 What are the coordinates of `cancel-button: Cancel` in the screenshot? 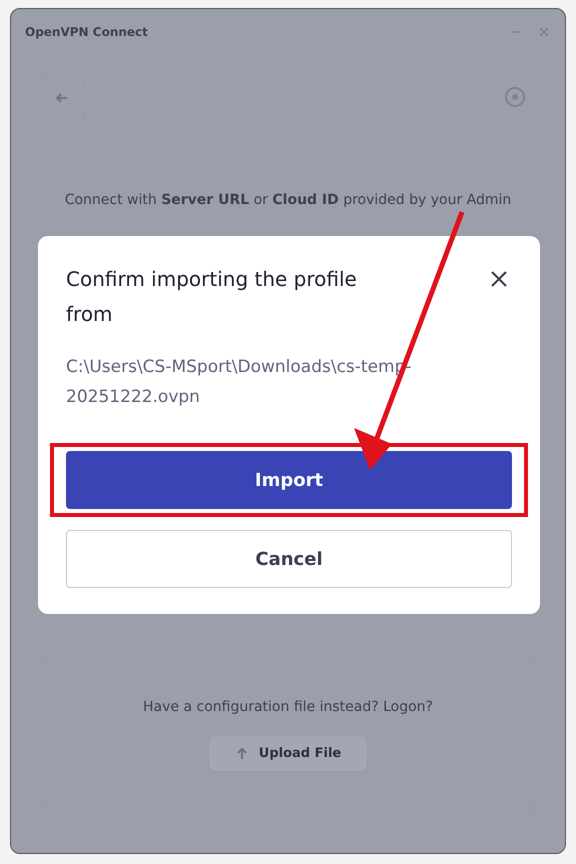 It's located at (289, 559).